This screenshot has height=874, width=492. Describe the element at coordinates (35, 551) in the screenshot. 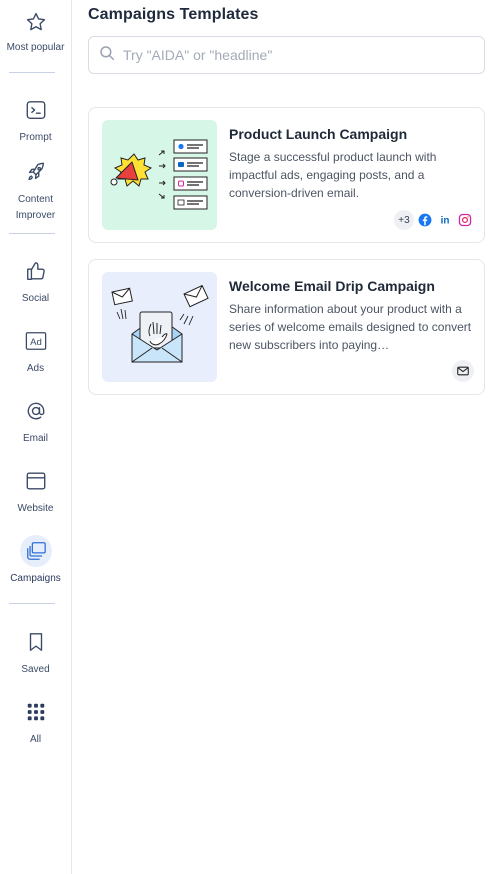

I see `stacked-layers-icon` at that location.